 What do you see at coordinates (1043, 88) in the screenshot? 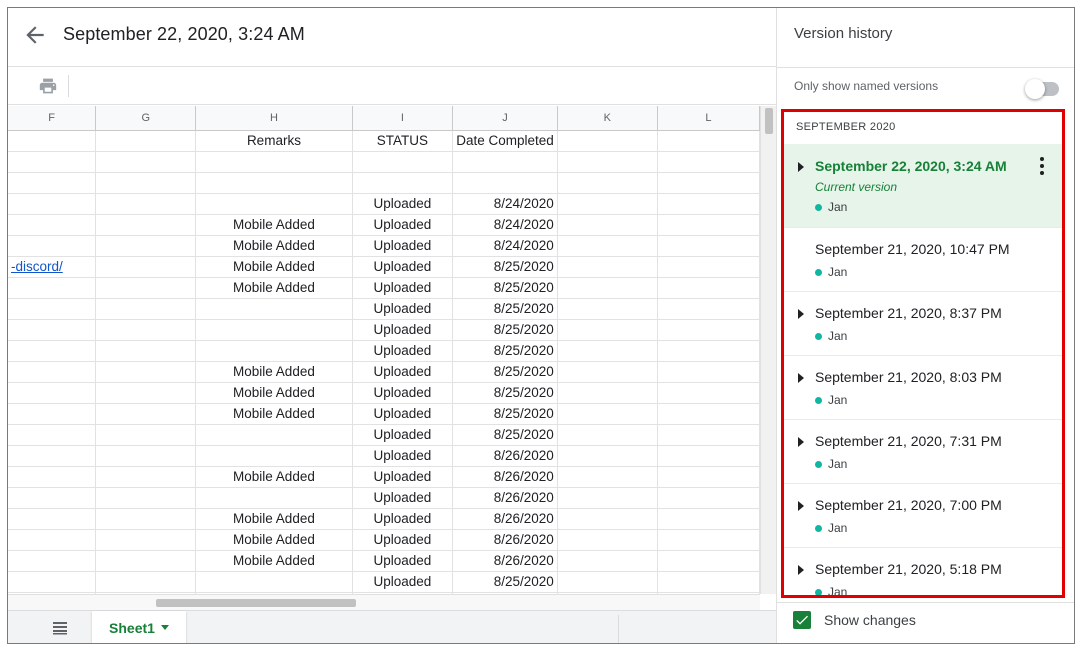
I see `named-versions-toggle` at bounding box center [1043, 88].